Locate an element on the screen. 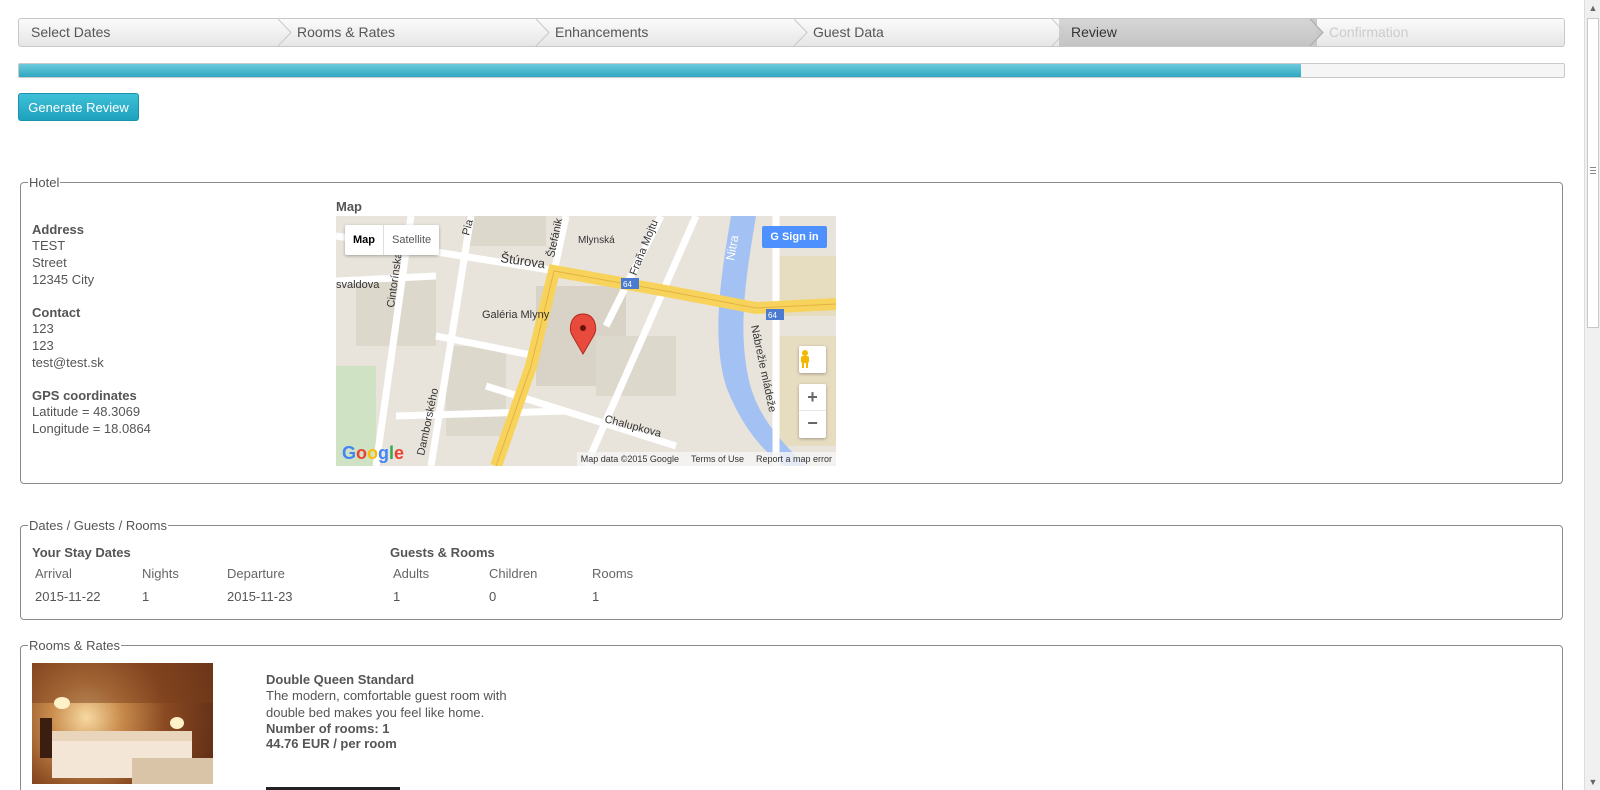  guests-rooms-label: Guests & Rooms is located at coordinates (442, 552).